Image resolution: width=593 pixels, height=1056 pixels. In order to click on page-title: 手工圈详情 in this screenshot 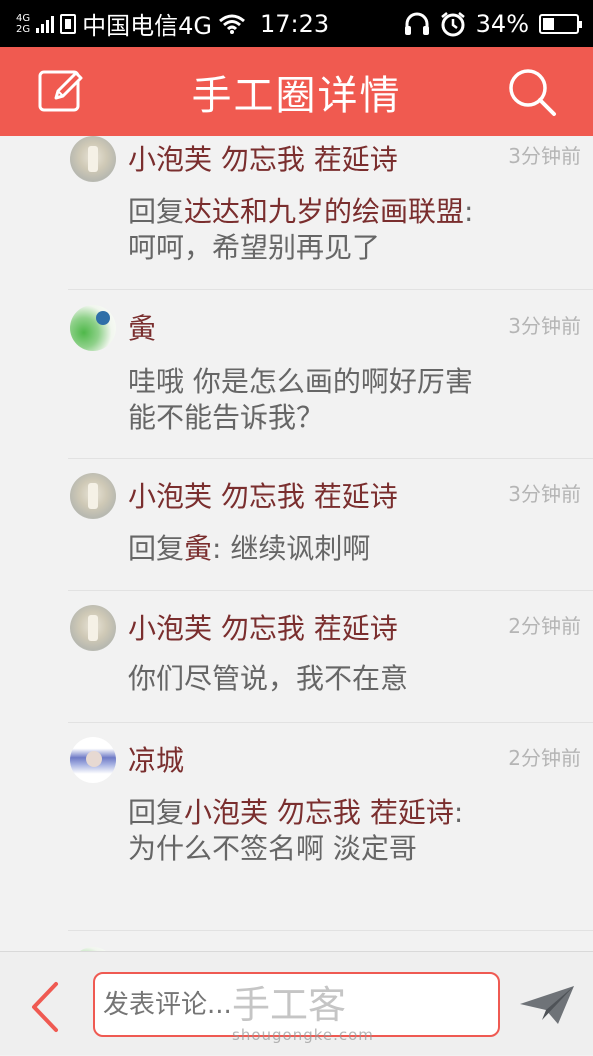, I will do `click(296, 95)`.